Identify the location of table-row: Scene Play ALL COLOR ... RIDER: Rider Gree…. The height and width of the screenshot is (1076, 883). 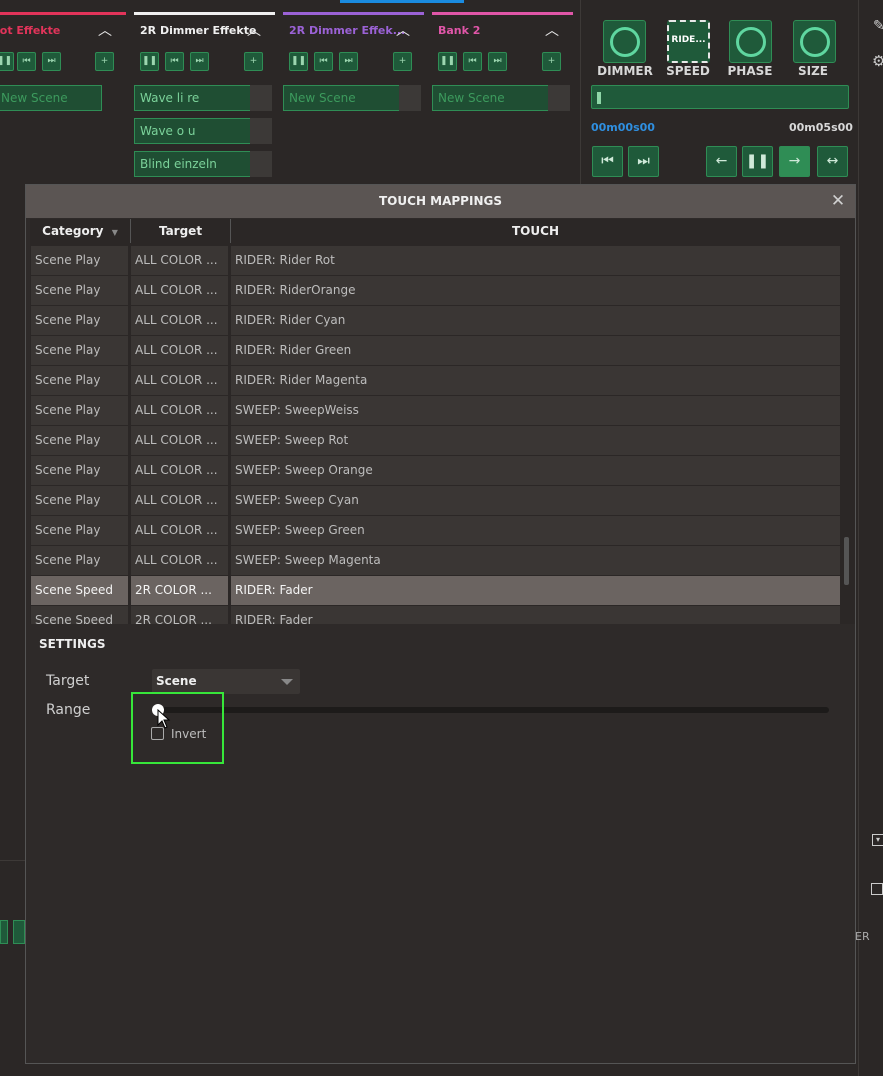
(435, 350).